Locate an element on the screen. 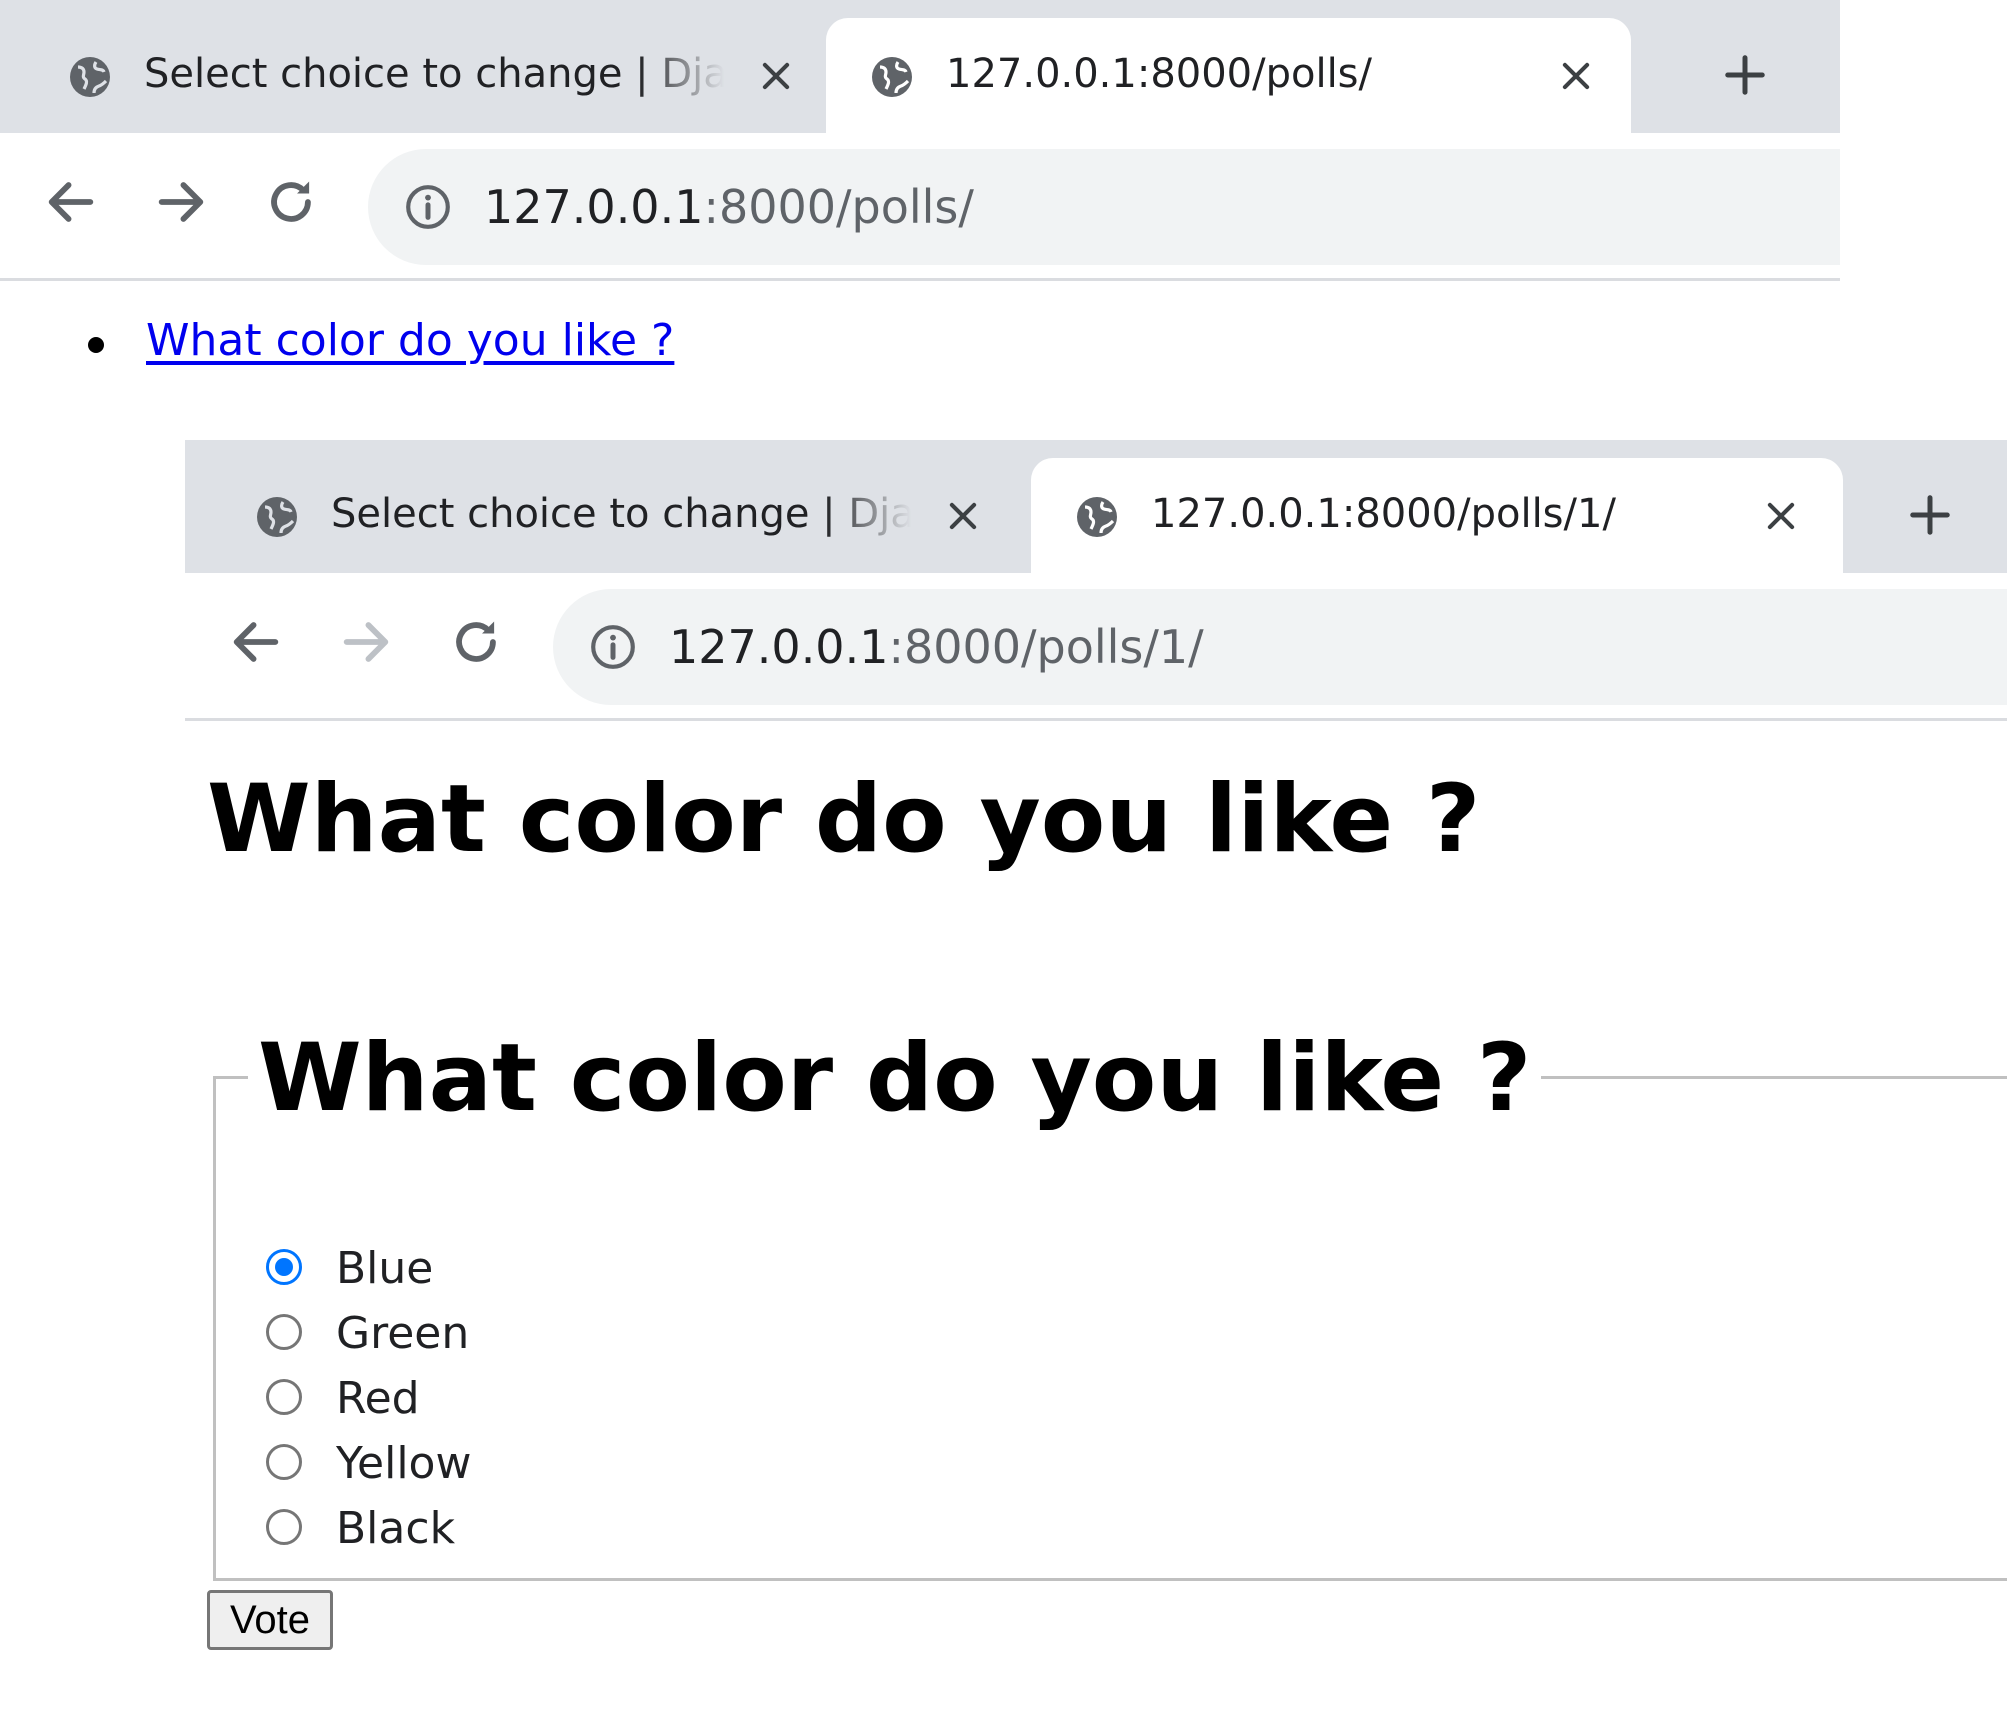  url-text: 127.0.0.1:8000/polls/1/ is located at coordinates (936, 647).